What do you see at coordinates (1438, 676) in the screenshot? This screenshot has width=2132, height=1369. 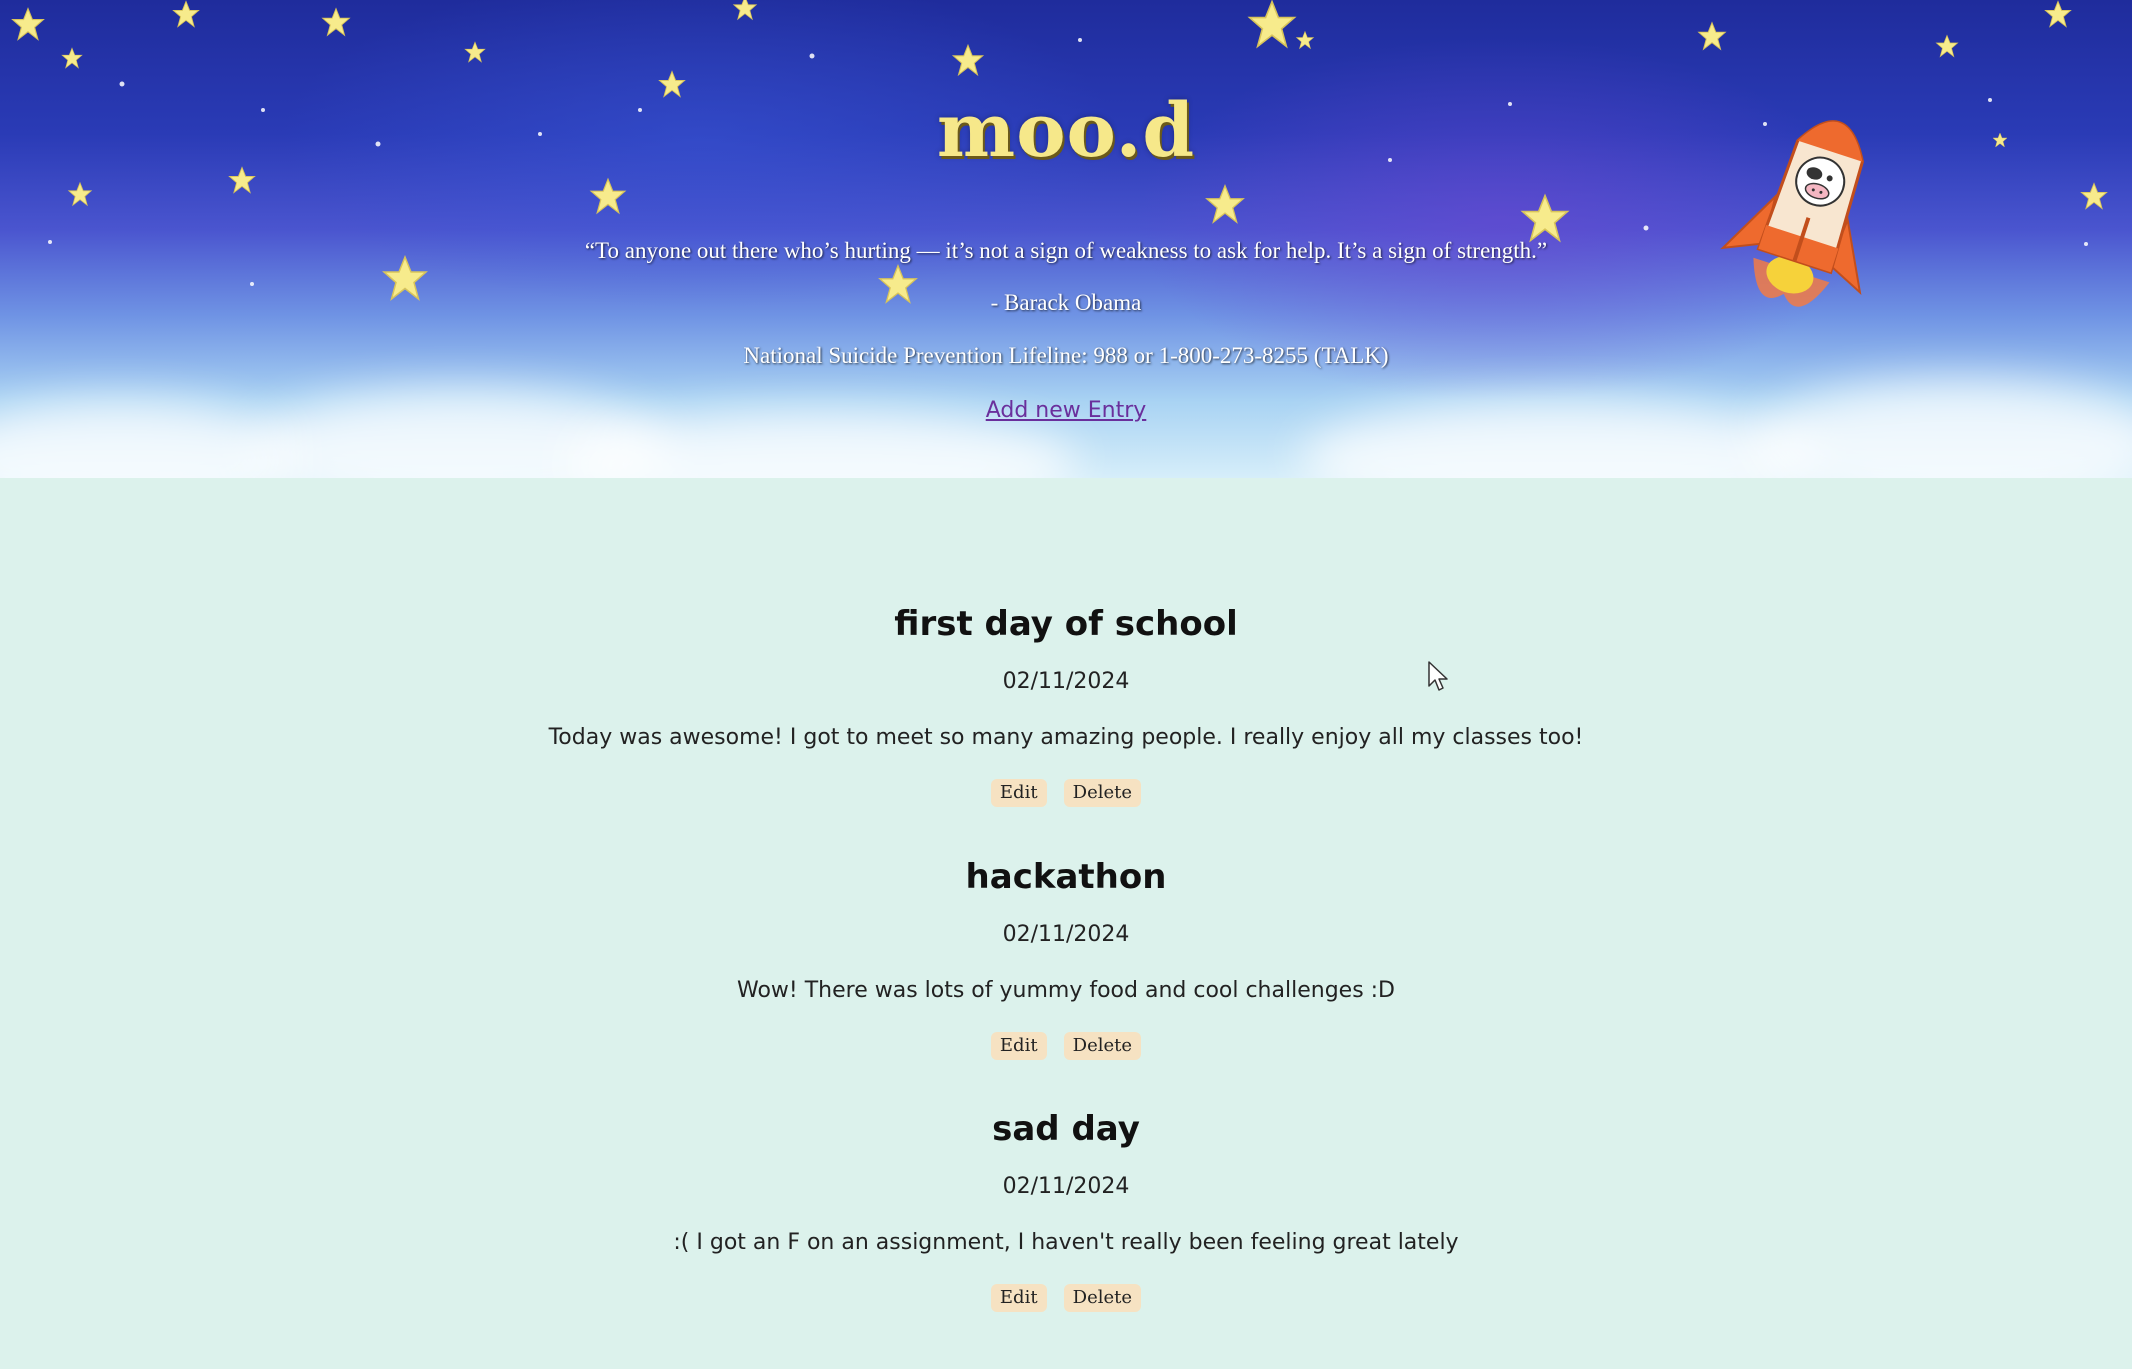 I see `mouse-cursor-icon` at bounding box center [1438, 676].